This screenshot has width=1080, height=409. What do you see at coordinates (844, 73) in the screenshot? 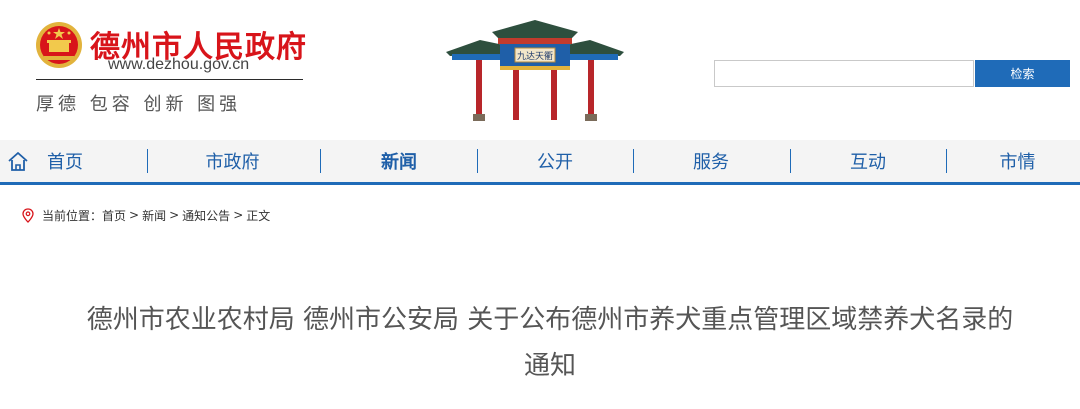
I see `search-input` at bounding box center [844, 73].